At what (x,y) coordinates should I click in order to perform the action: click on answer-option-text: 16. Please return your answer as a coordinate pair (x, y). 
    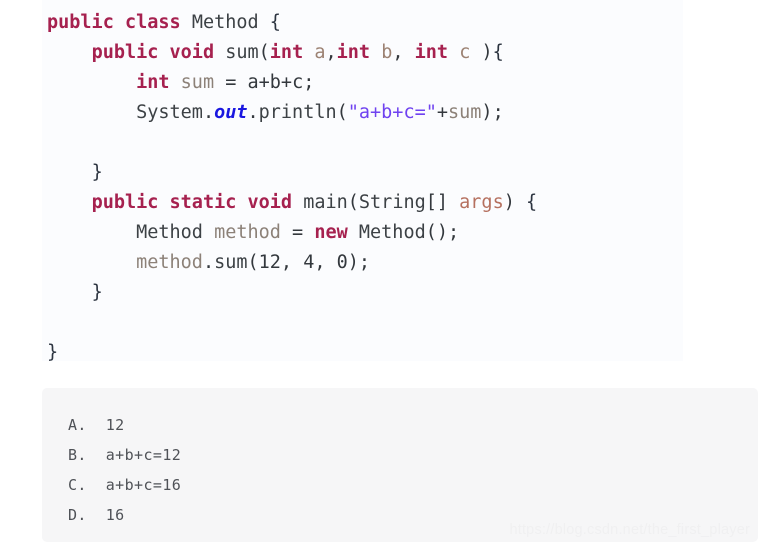
    Looking at the image, I should click on (115, 515).